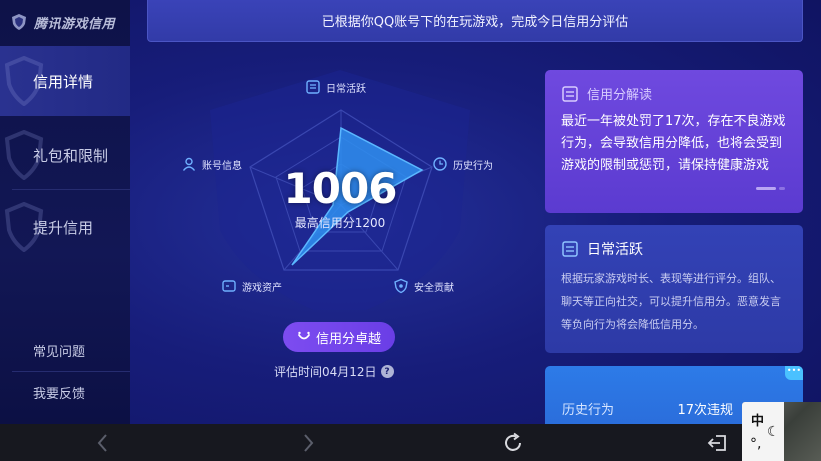 The width and height of the screenshot is (821, 461). I want to click on clock-icon, so click(440, 164).